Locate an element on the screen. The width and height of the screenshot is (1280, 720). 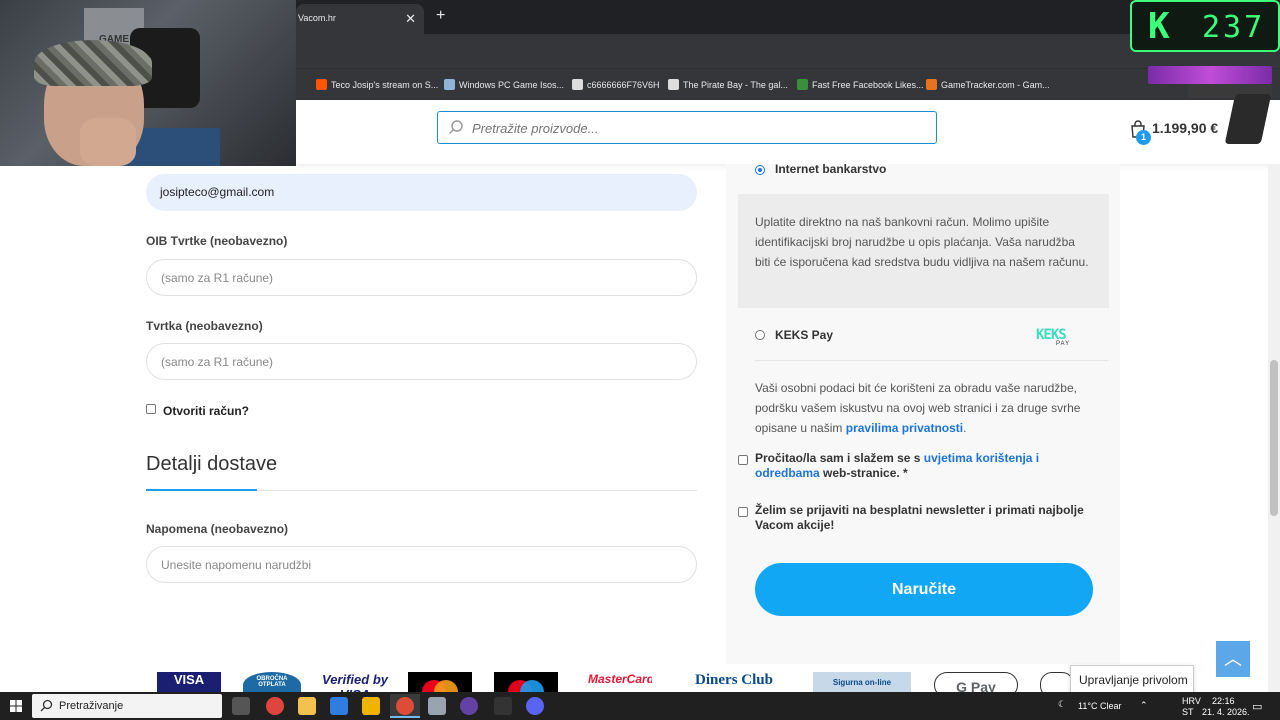
keks-pay-label: KEKS Pay is located at coordinates (804, 335).